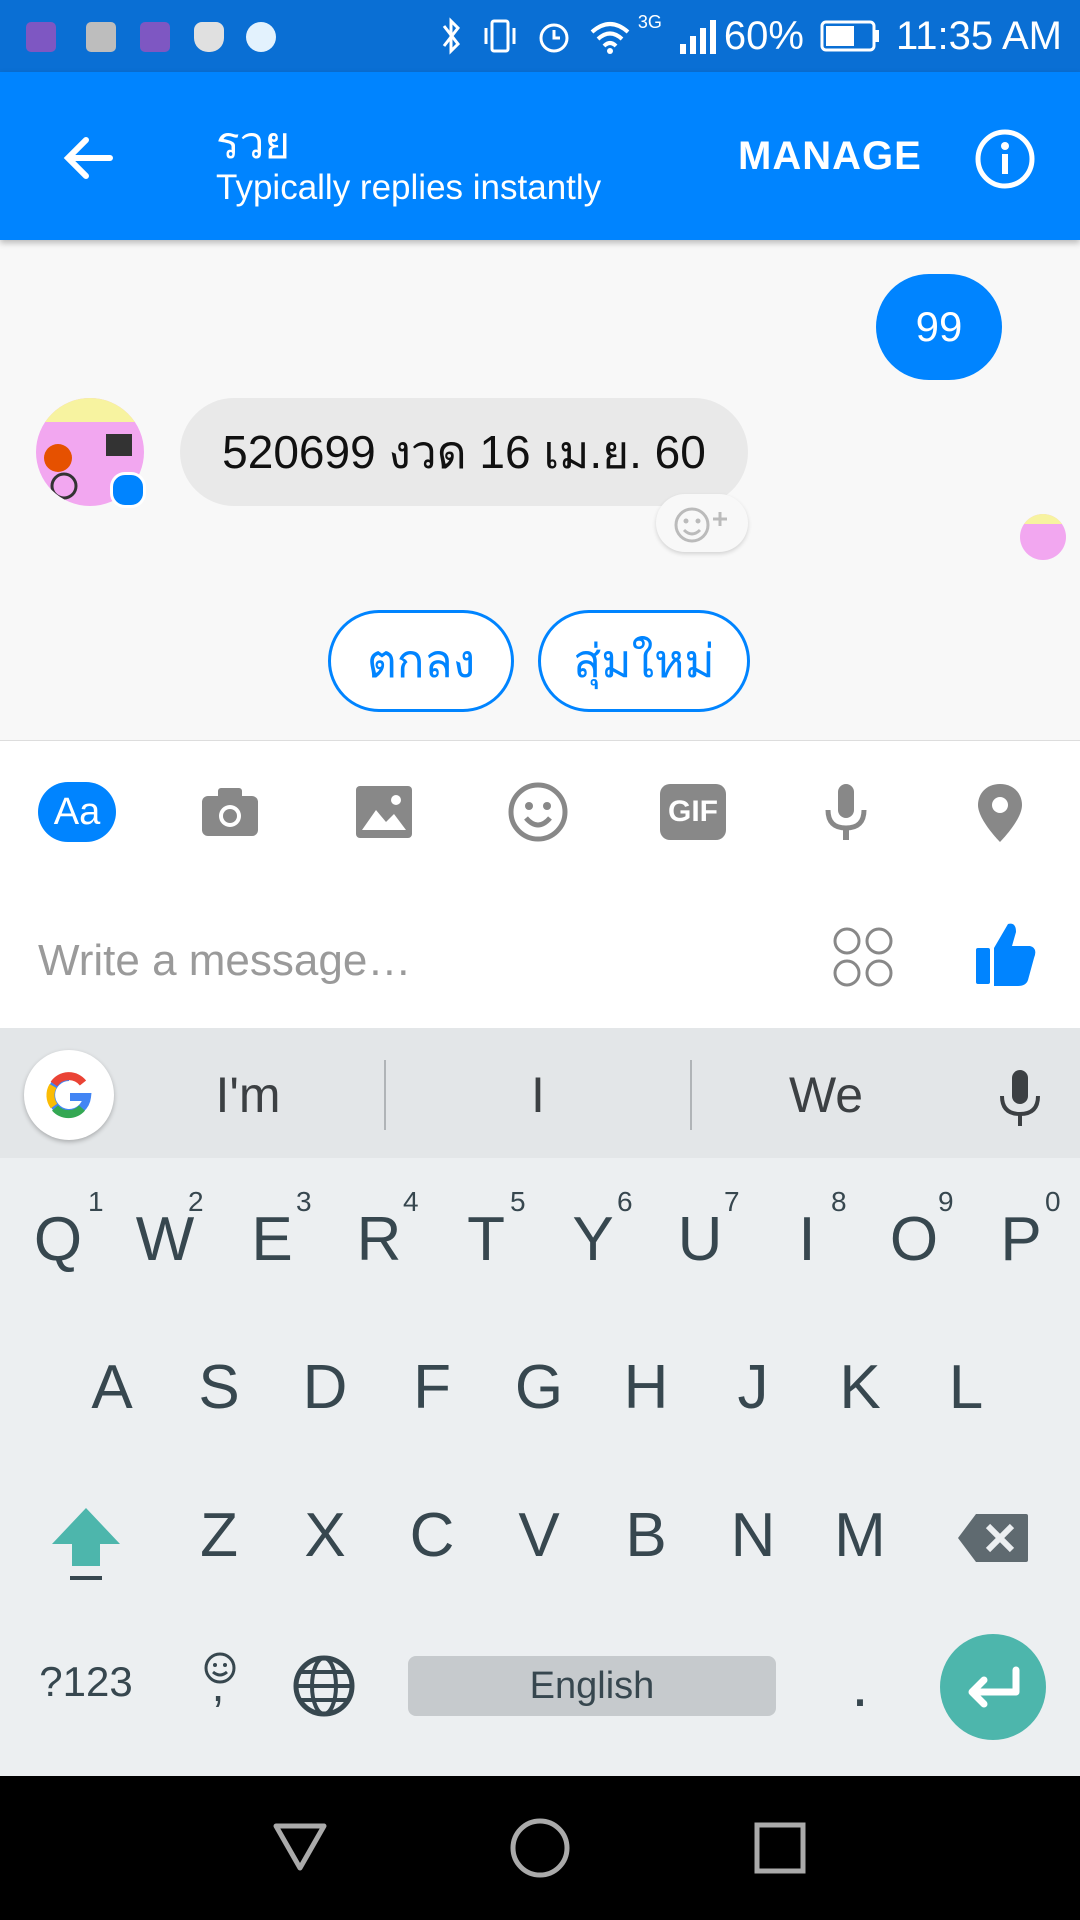 The image size is (1080, 1920). What do you see at coordinates (780, 1848) in the screenshot?
I see `recents-square-icon` at bounding box center [780, 1848].